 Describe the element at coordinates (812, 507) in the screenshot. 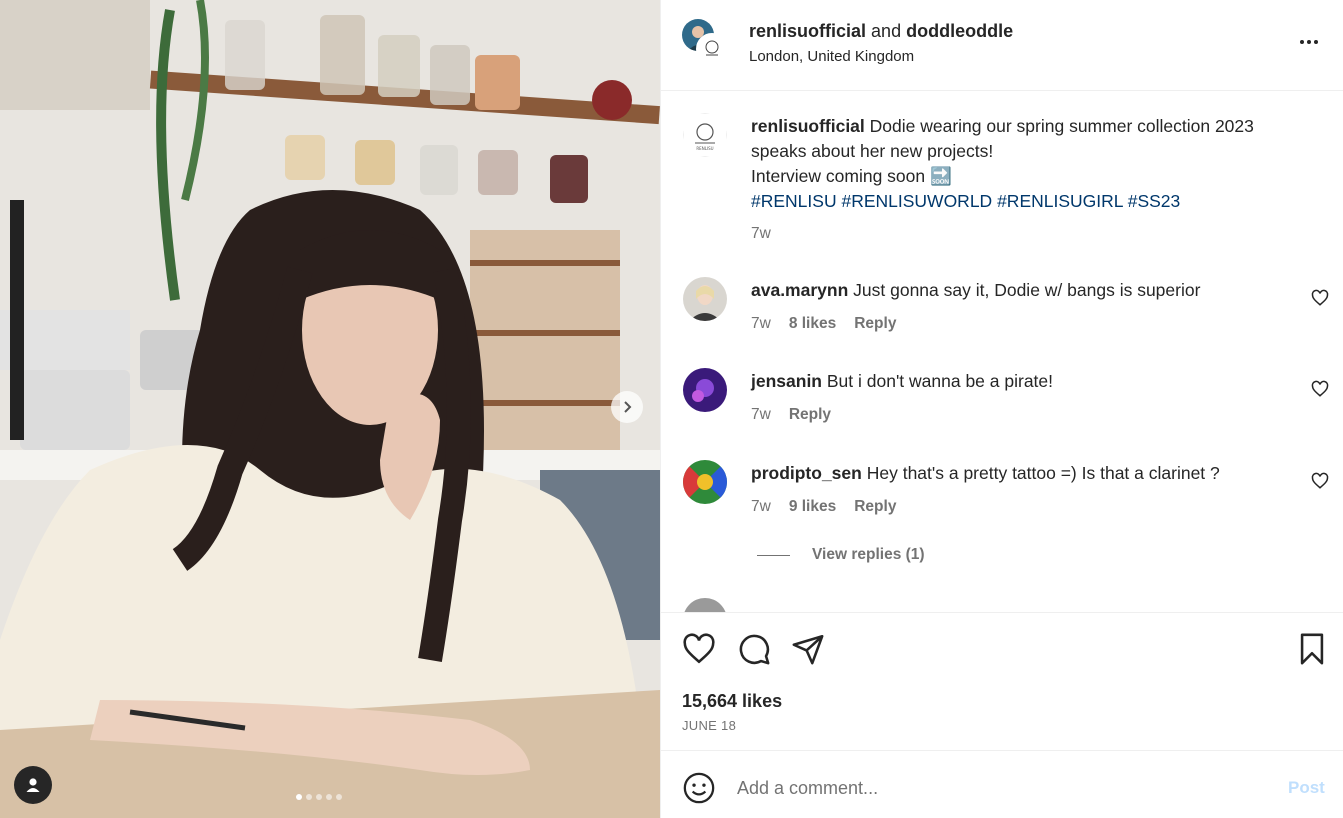

I see `comment-likes: 9 likes` at that location.